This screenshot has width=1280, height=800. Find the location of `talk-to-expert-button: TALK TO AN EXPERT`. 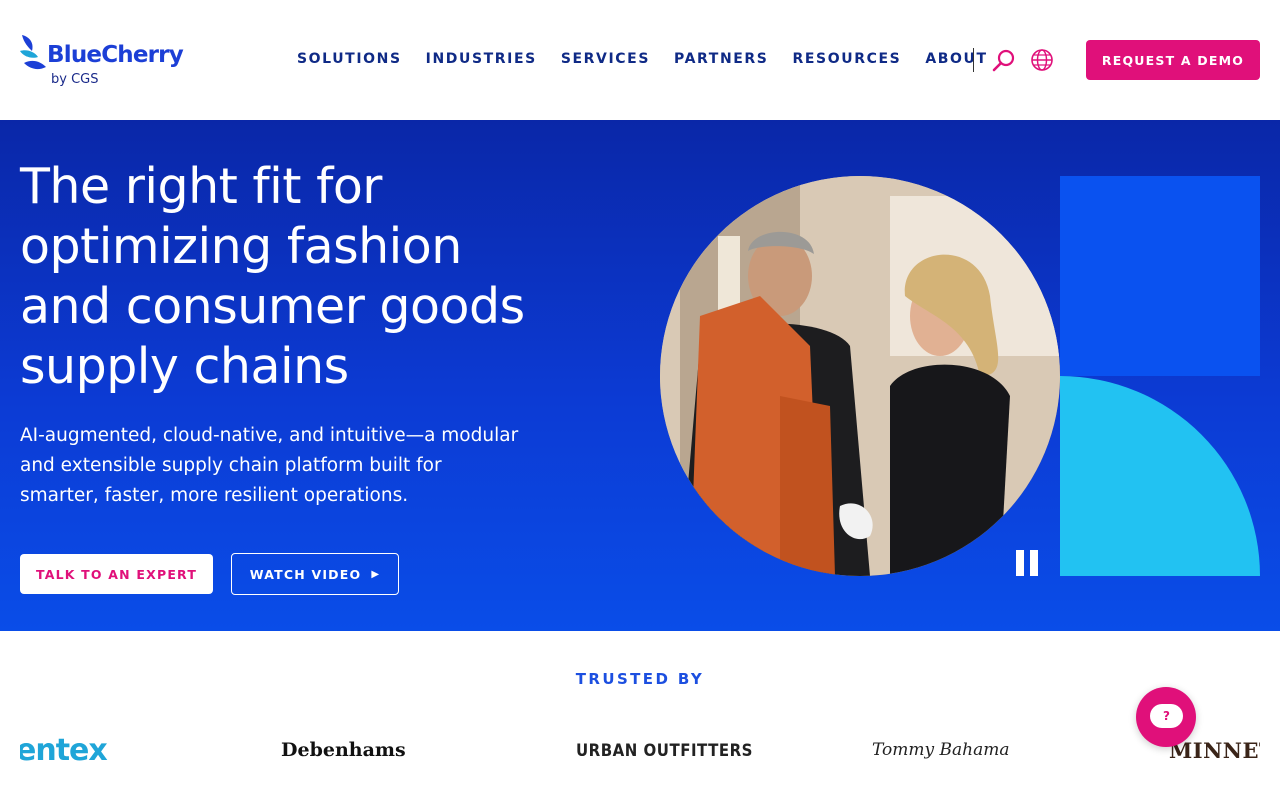

talk-to-expert-button: TALK TO AN EXPERT is located at coordinates (116, 574).